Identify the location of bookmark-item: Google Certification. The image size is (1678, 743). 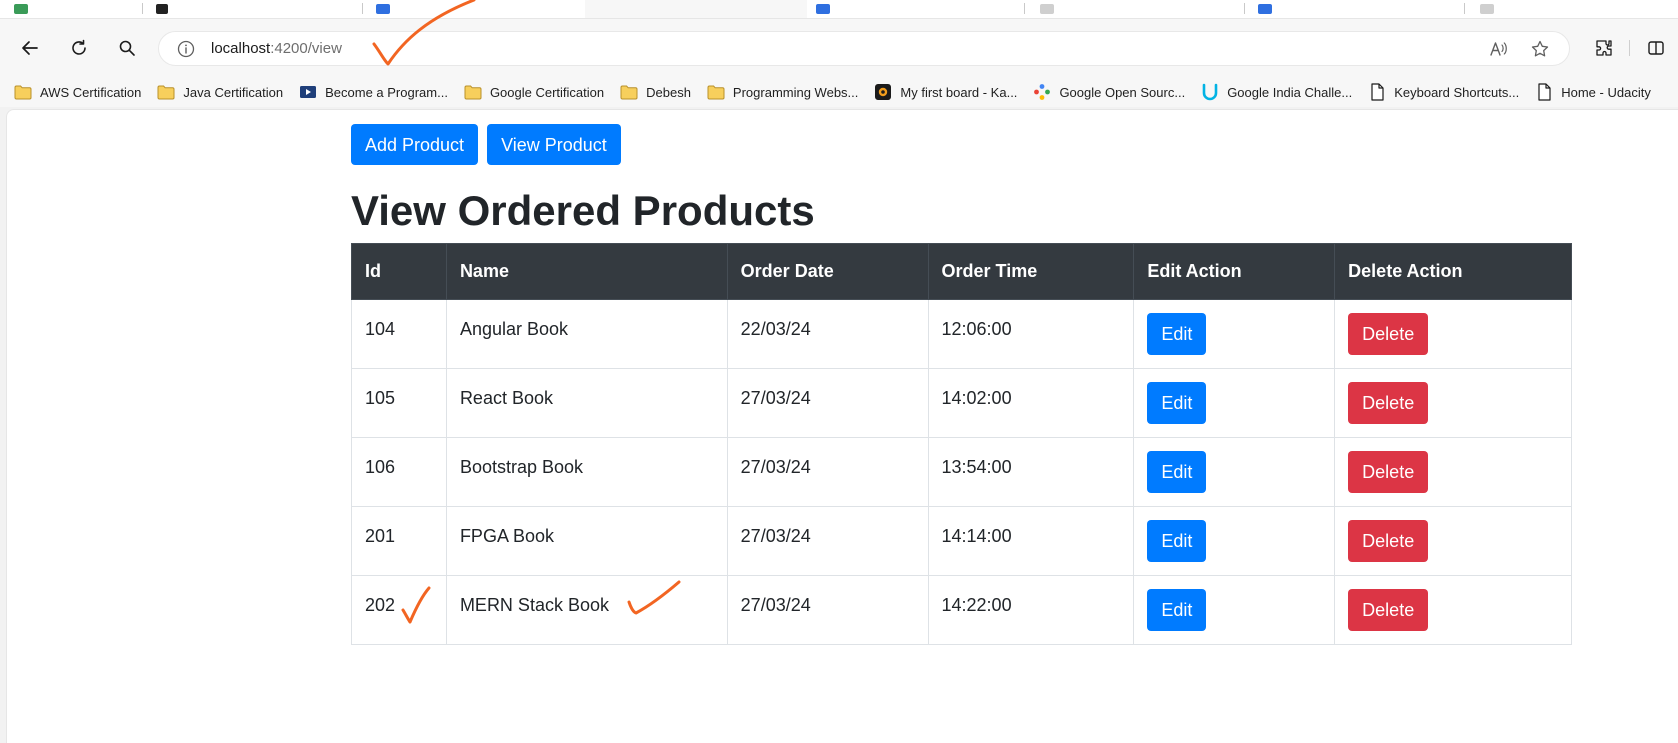
(533, 92).